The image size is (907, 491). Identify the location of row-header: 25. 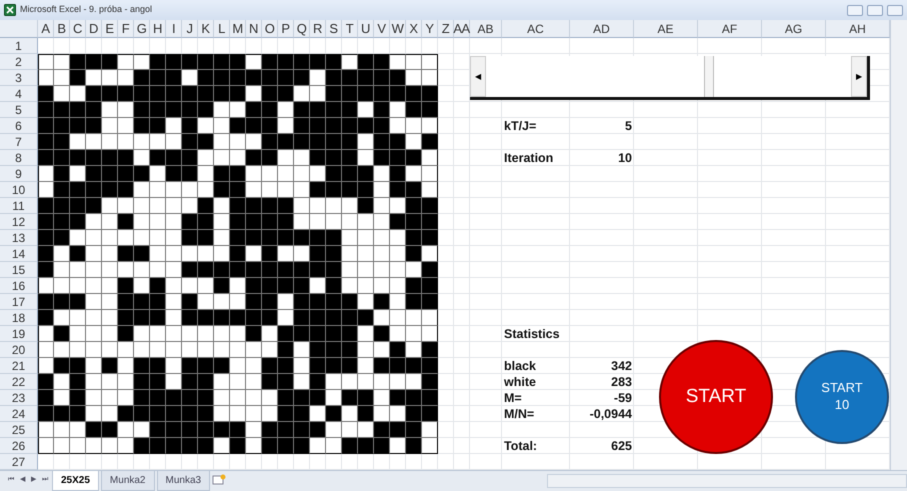
(19, 430).